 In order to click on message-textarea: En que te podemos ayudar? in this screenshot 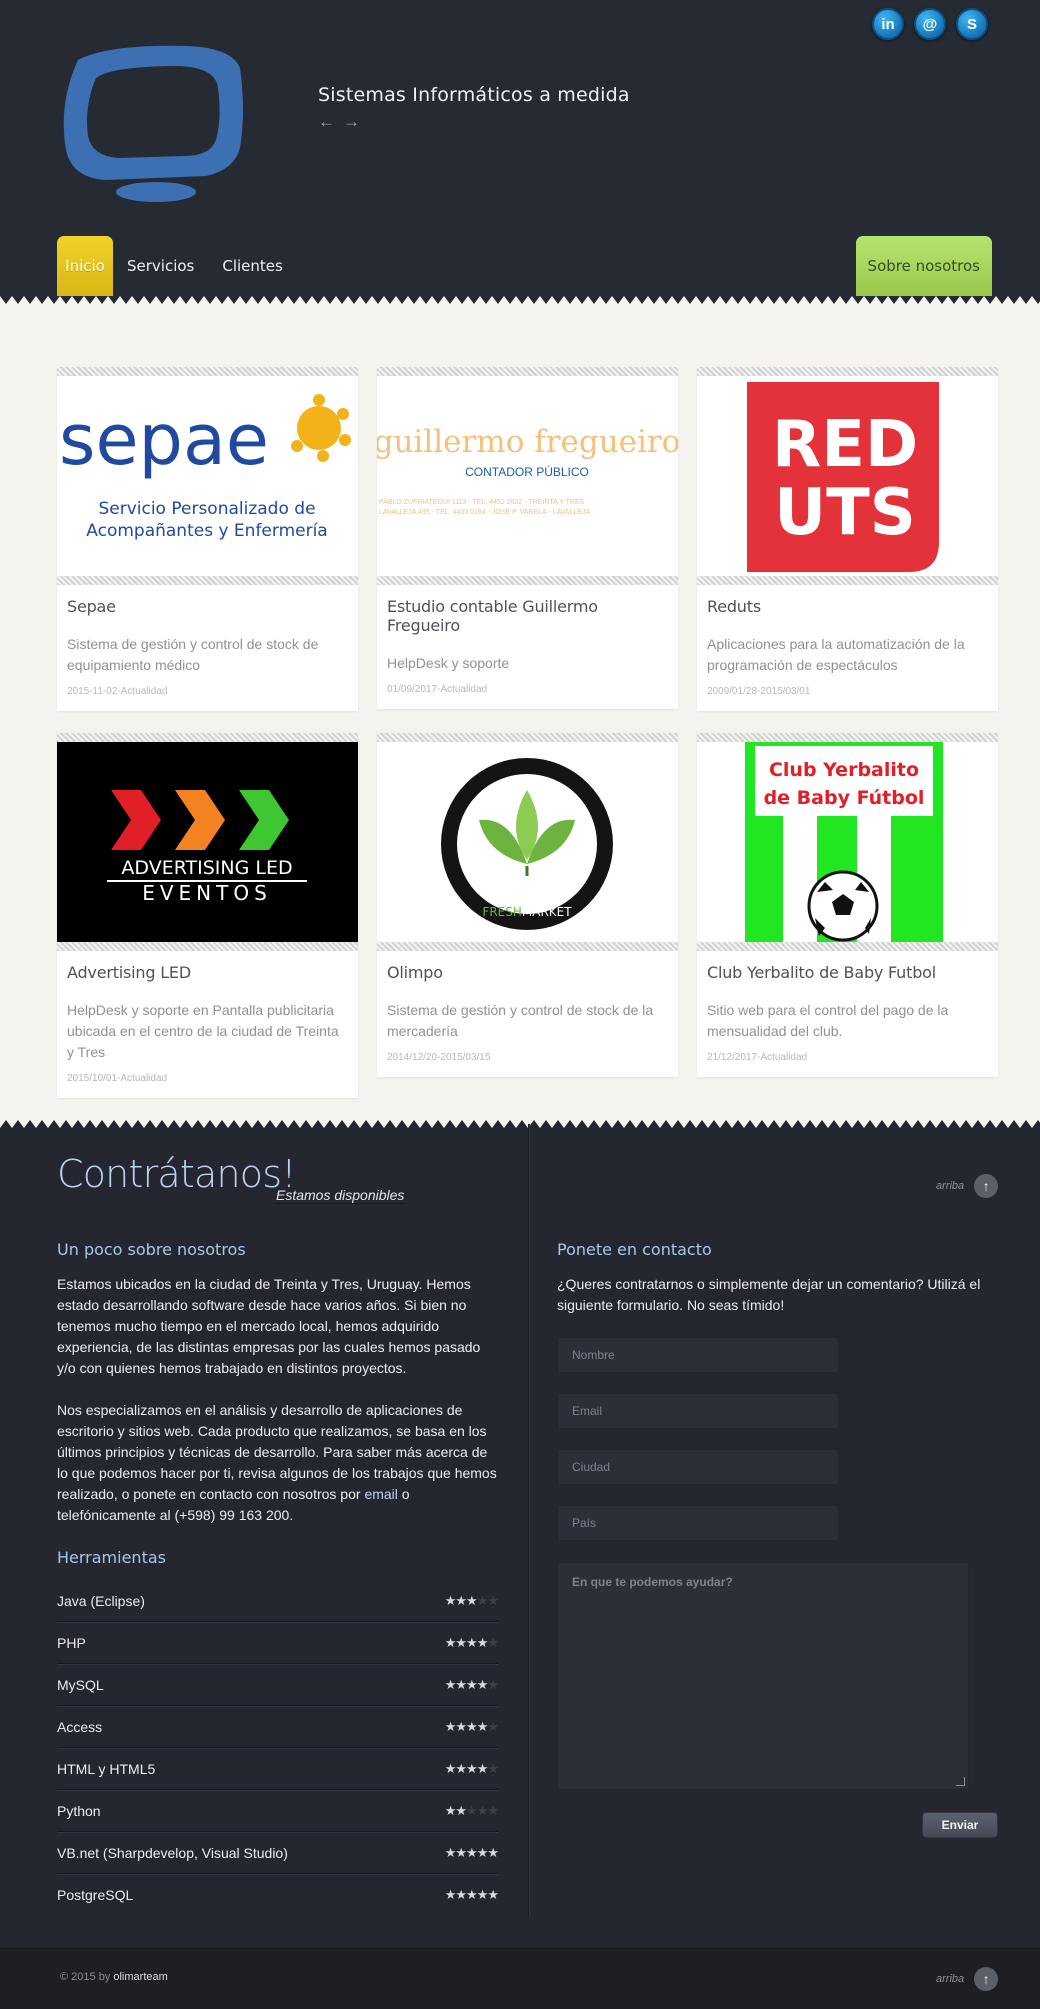, I will do `click(763, 1676)`.